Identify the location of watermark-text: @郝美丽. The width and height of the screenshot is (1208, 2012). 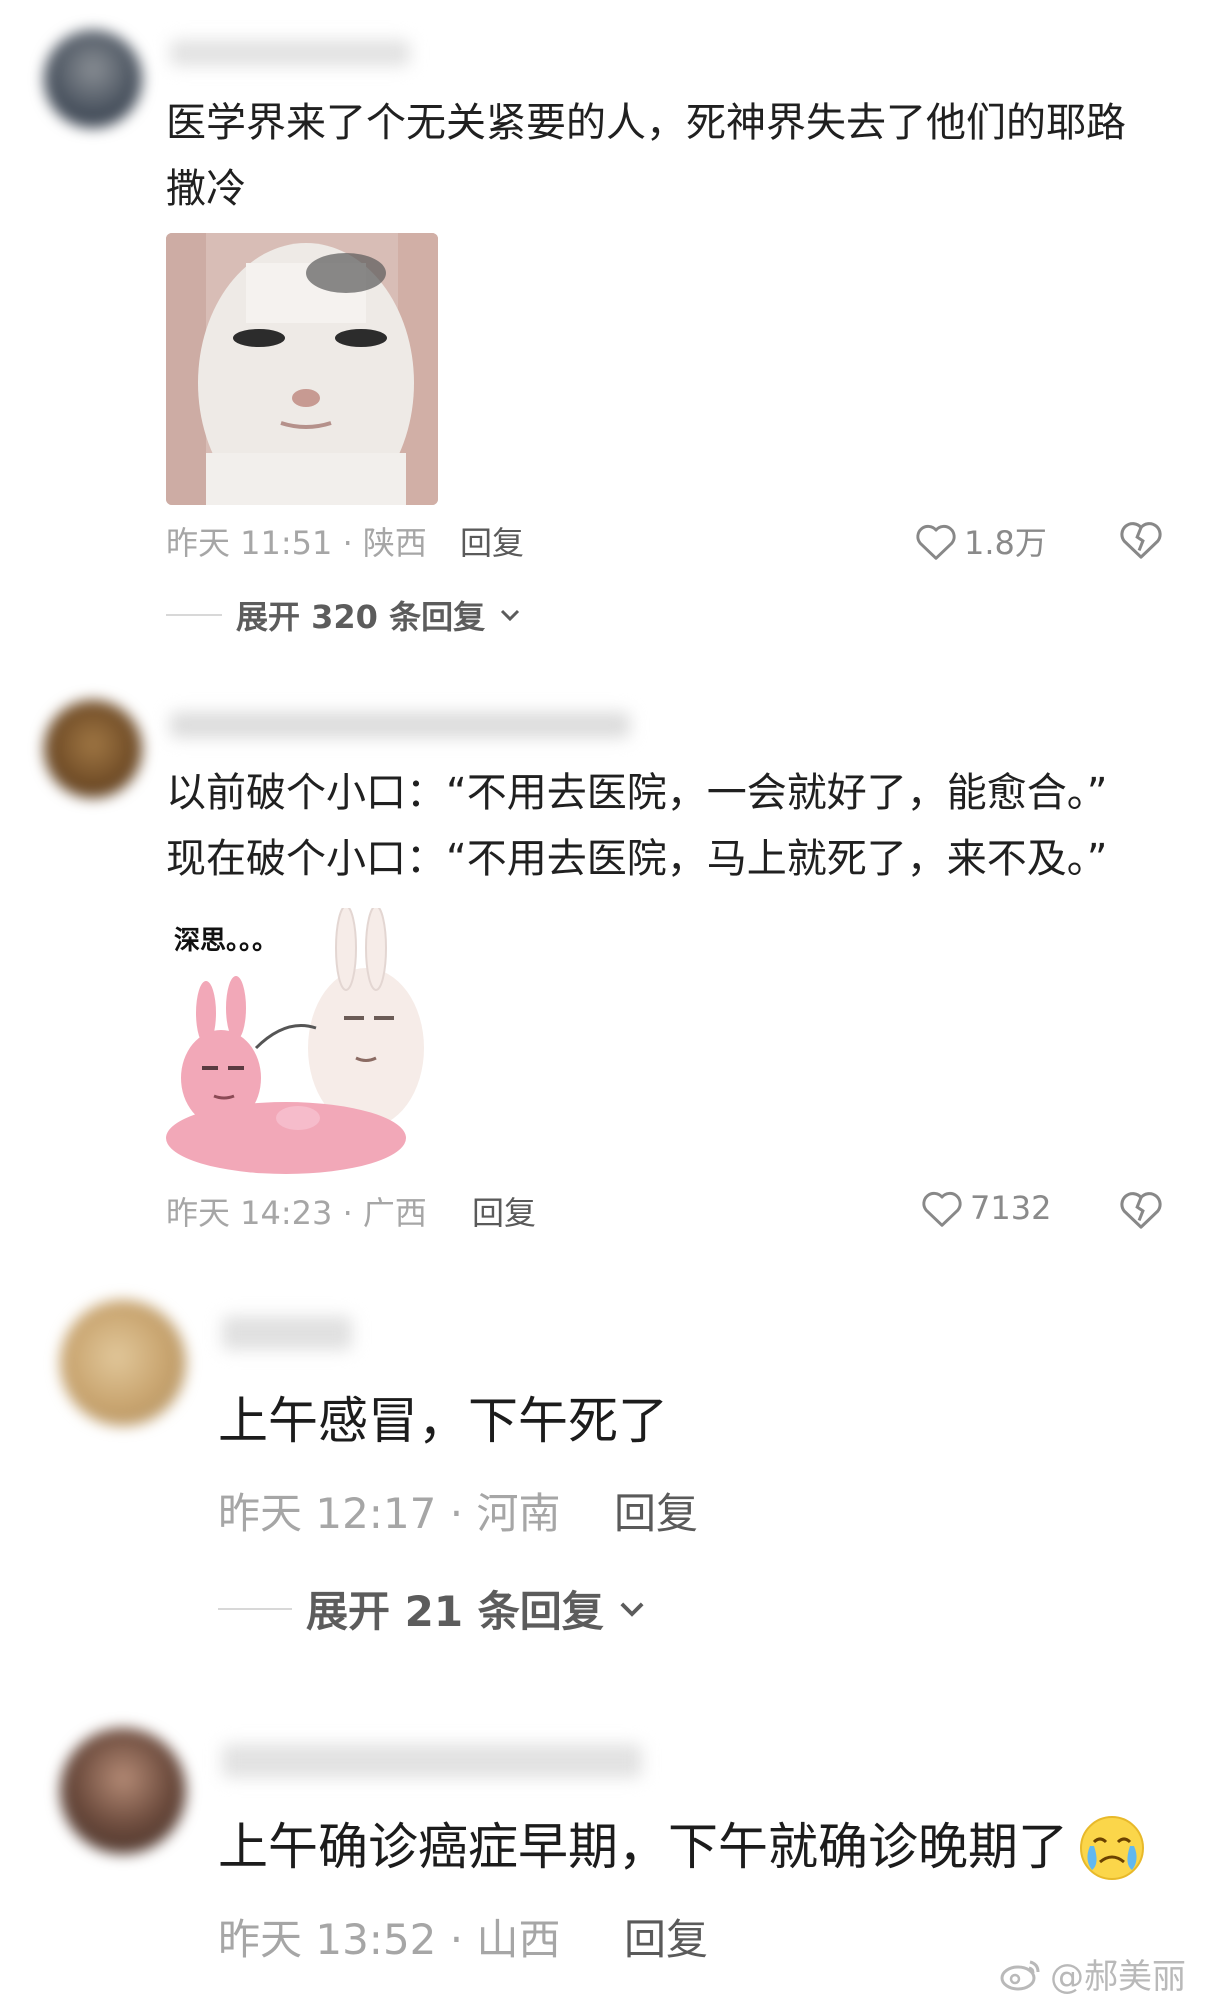
(1118, 1977).